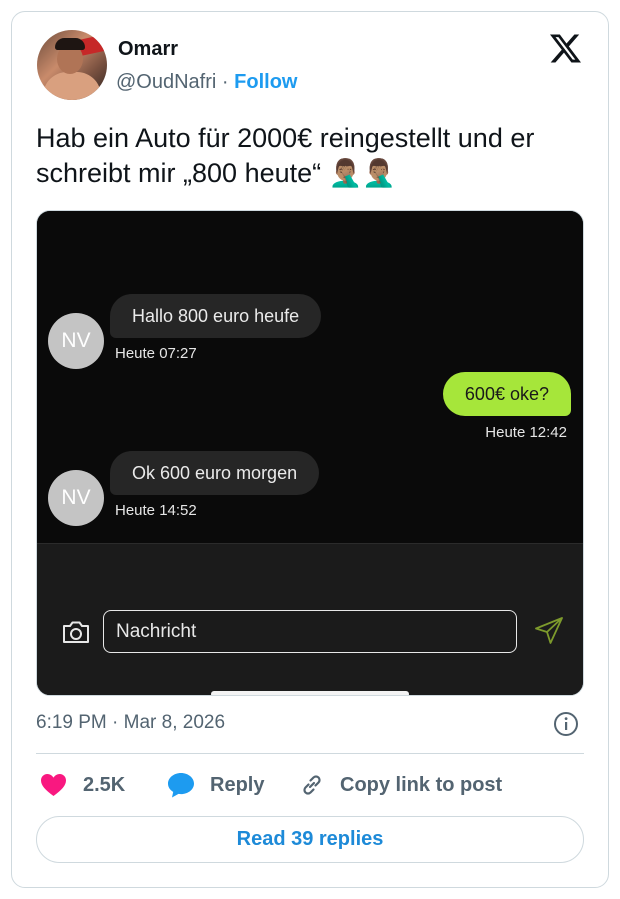  I want to click on author-avatar, so click(72, 65).